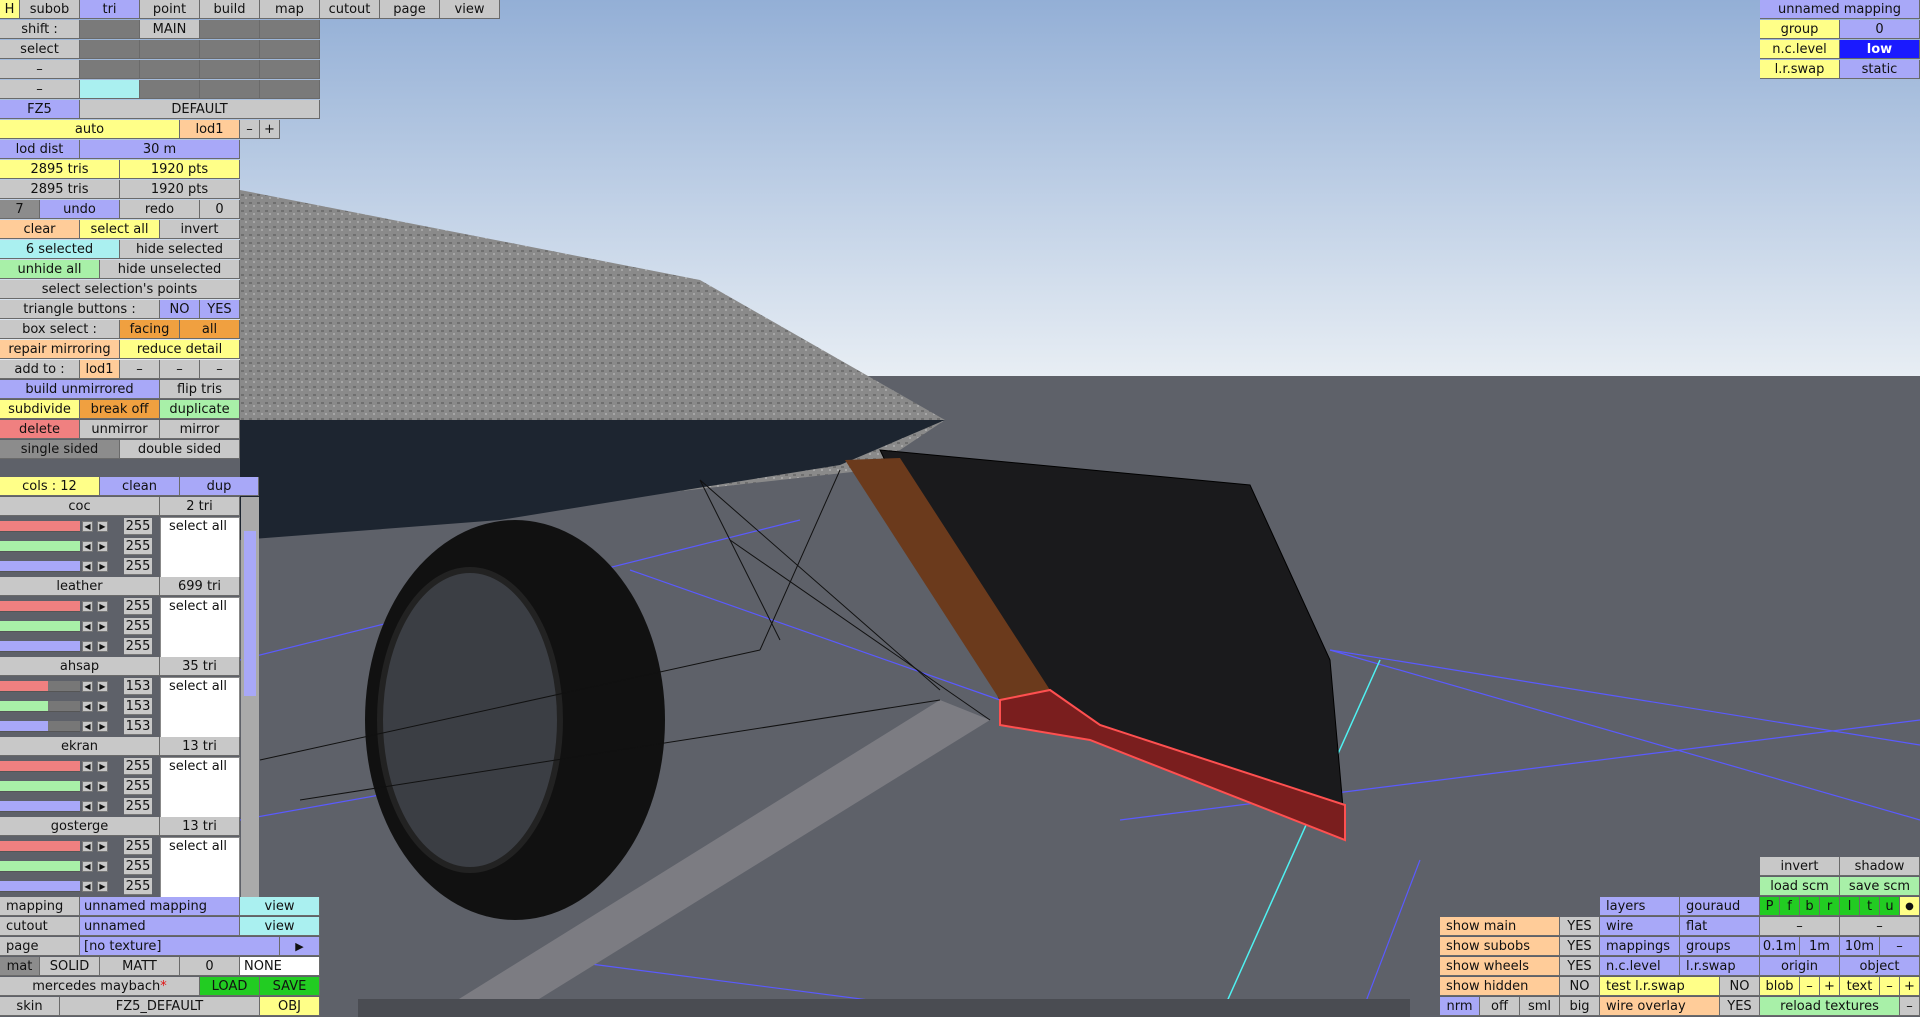 Image resolution: width=1920 pixels, height=1017 pixels. Describe the element at coordinates (1580, 986) in the screenshot. I see `show-hidden-toggle: NO` at that location.